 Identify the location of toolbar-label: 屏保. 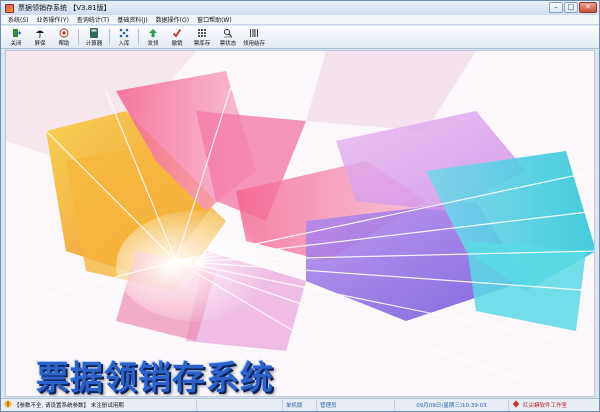
(40, 43).